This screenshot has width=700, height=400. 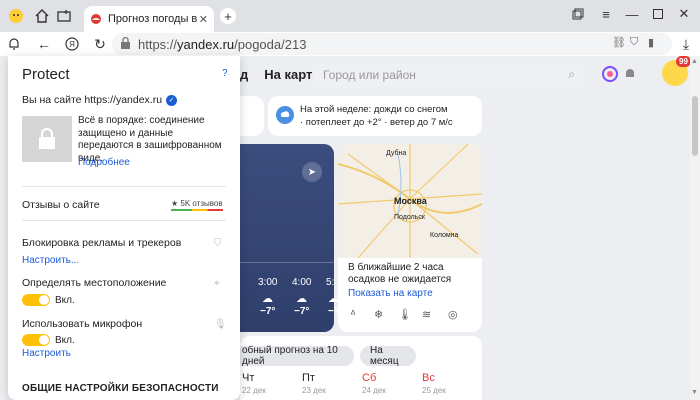 I want to click on hourly-divider, so click(x=287, y=262).